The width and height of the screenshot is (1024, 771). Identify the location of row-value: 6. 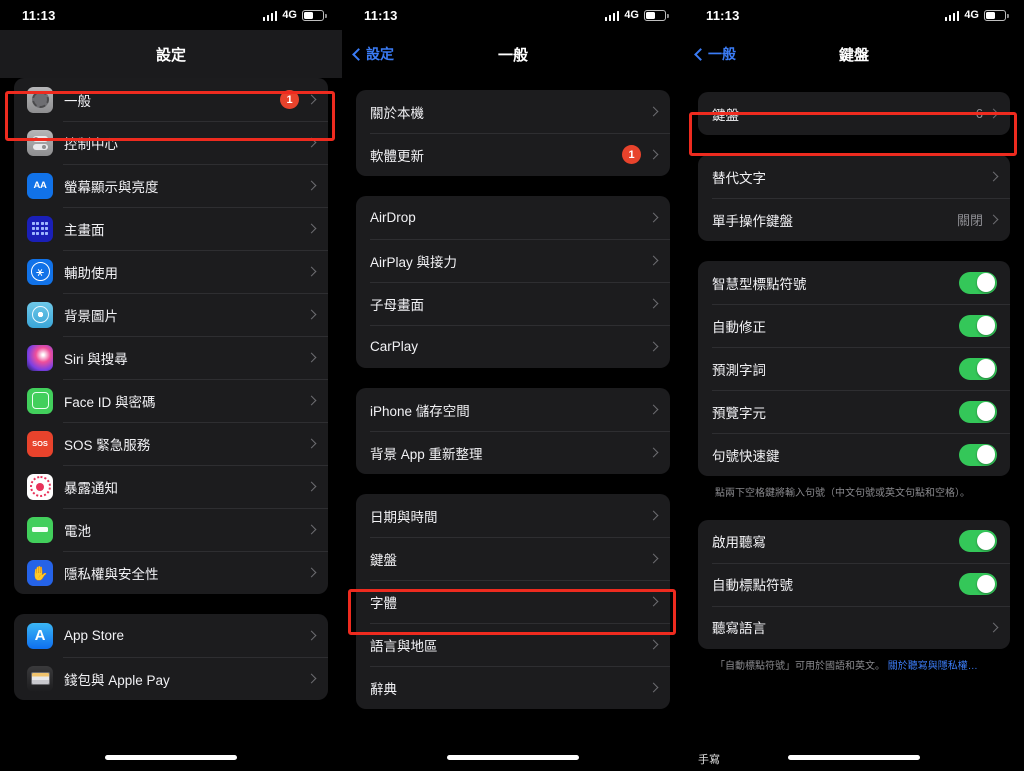
(979, 113).